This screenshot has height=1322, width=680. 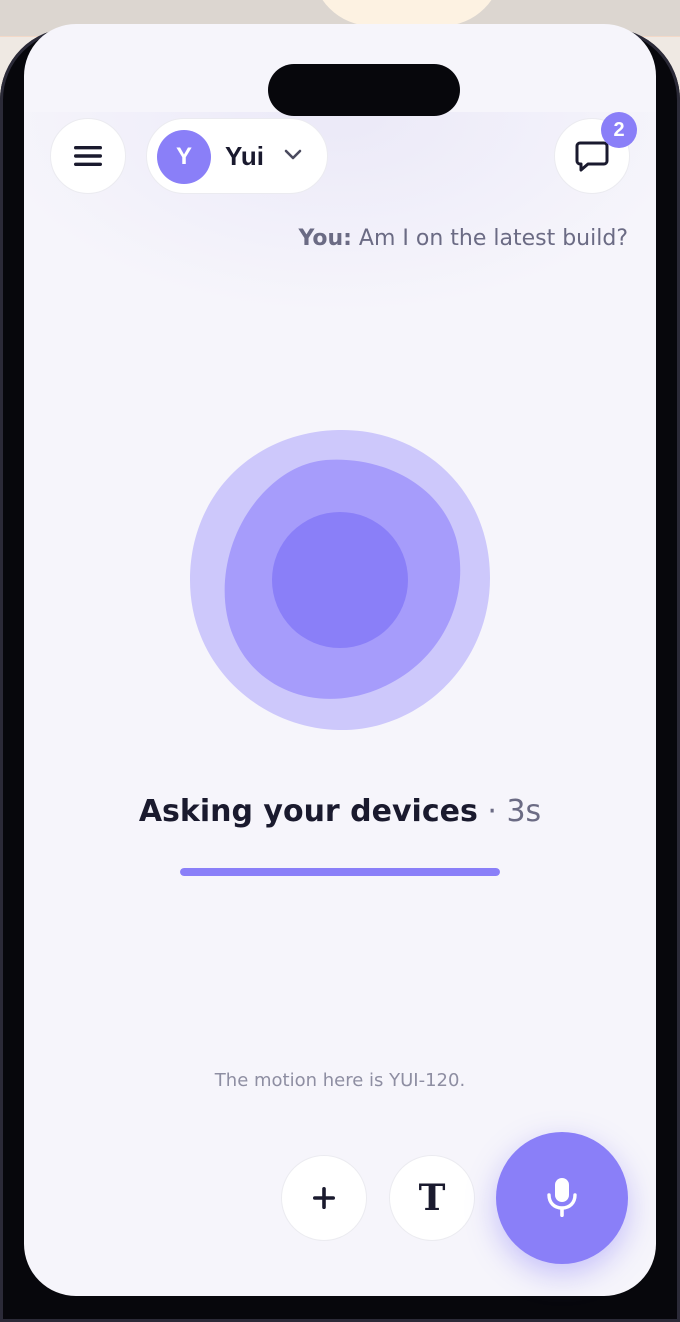 I want to click on status-title: Asking your devices, so click(x=308, y=811).